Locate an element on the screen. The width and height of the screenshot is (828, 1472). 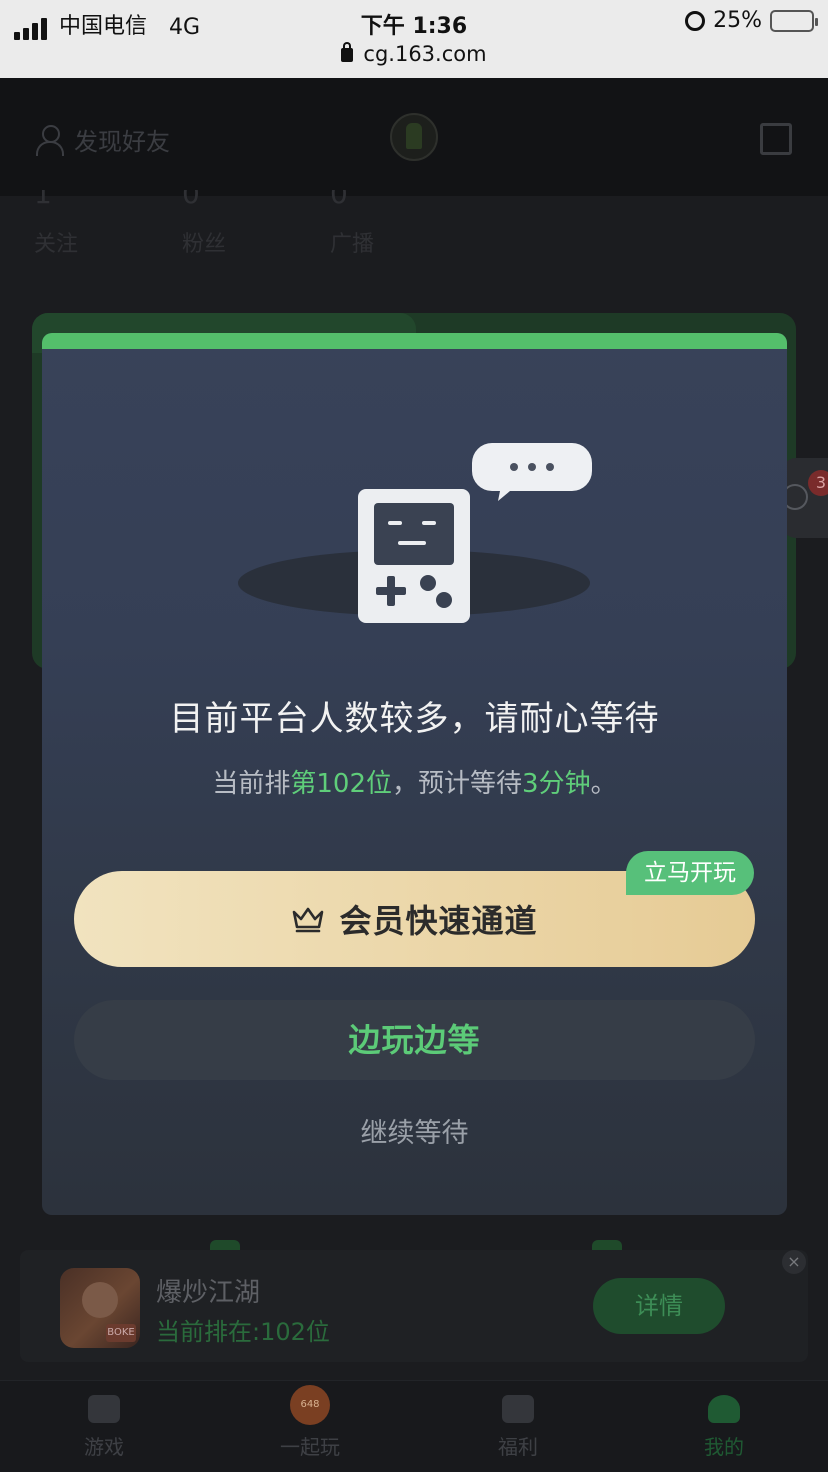
add-friend-icon is located at coordinates (52, 140).